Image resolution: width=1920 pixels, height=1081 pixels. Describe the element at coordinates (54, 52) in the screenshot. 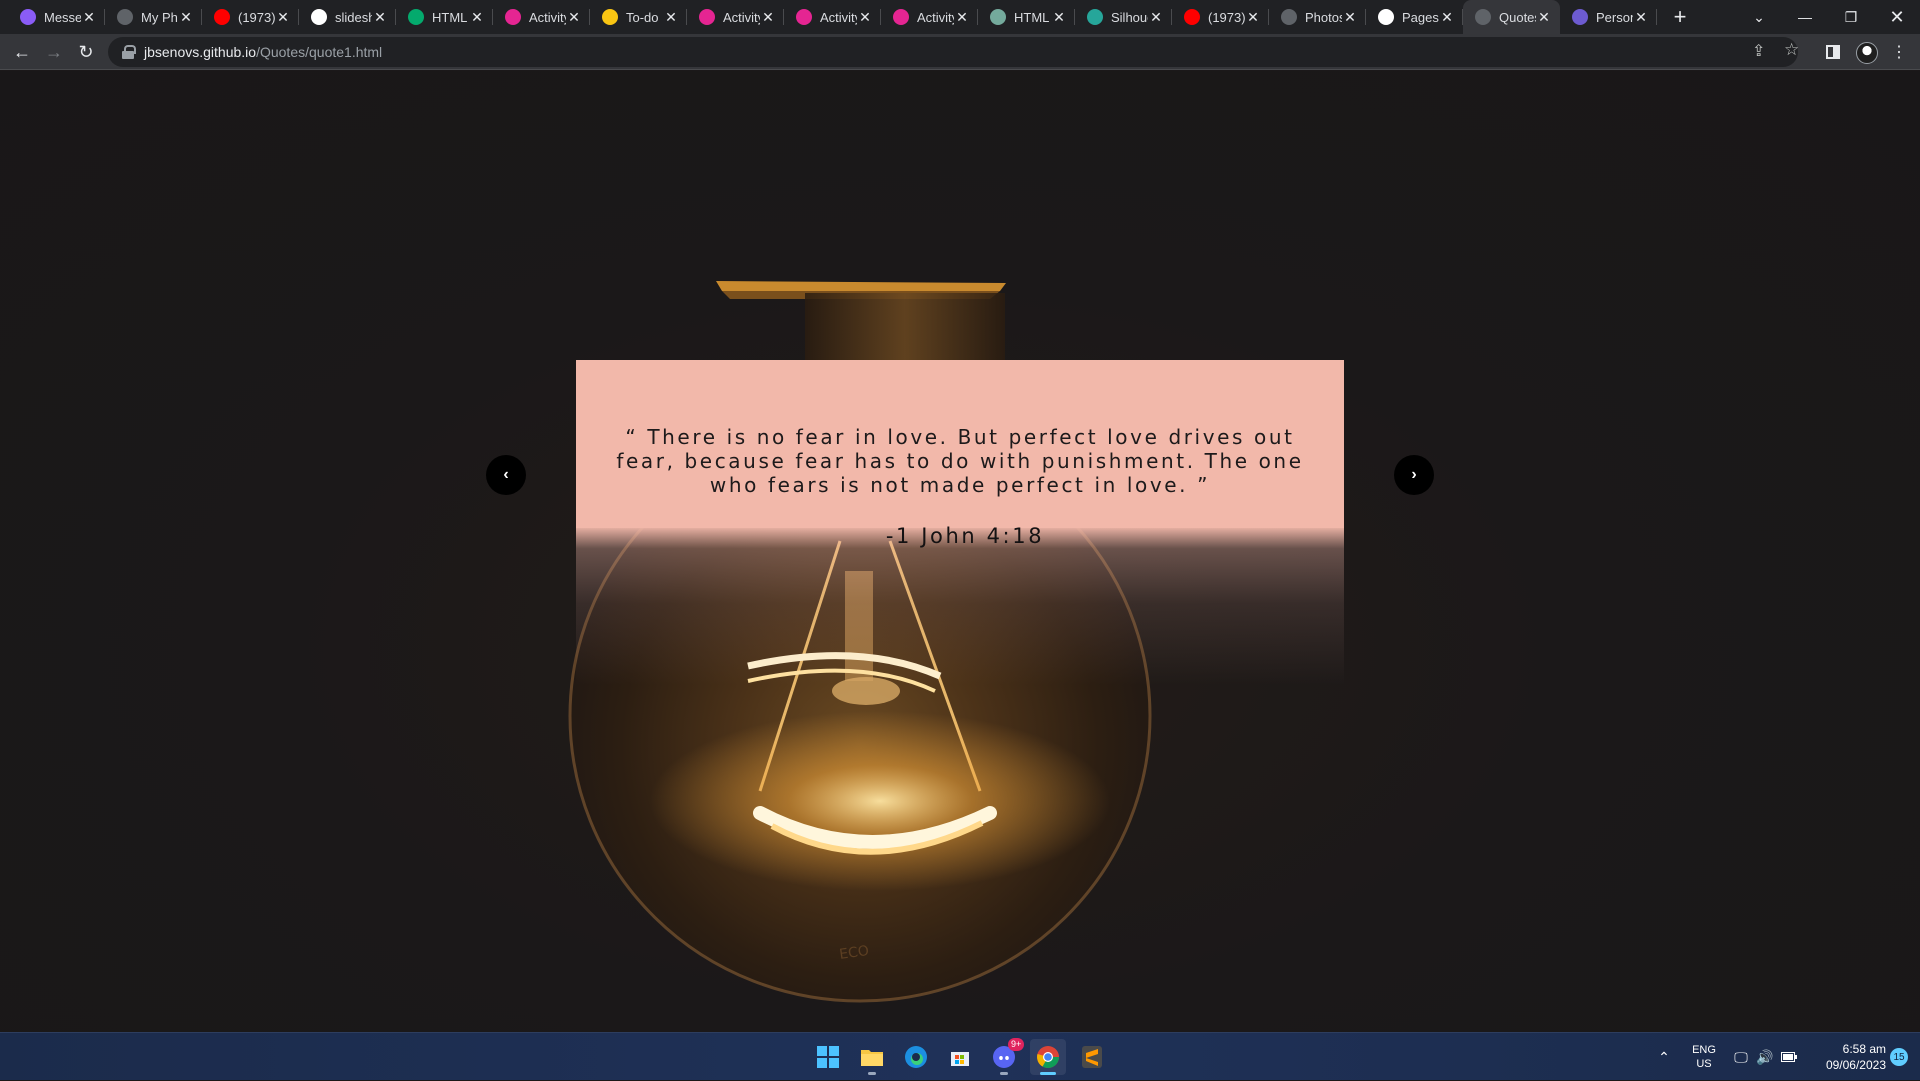

I see `forward-button: →` at that location.